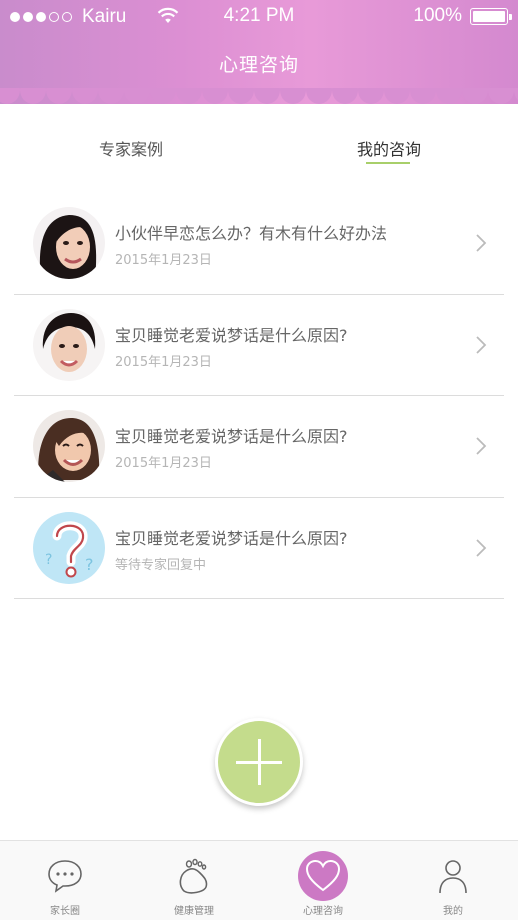 This screenshot has width=518, height=920. I want to click on battery-icon, so click(491, 16).